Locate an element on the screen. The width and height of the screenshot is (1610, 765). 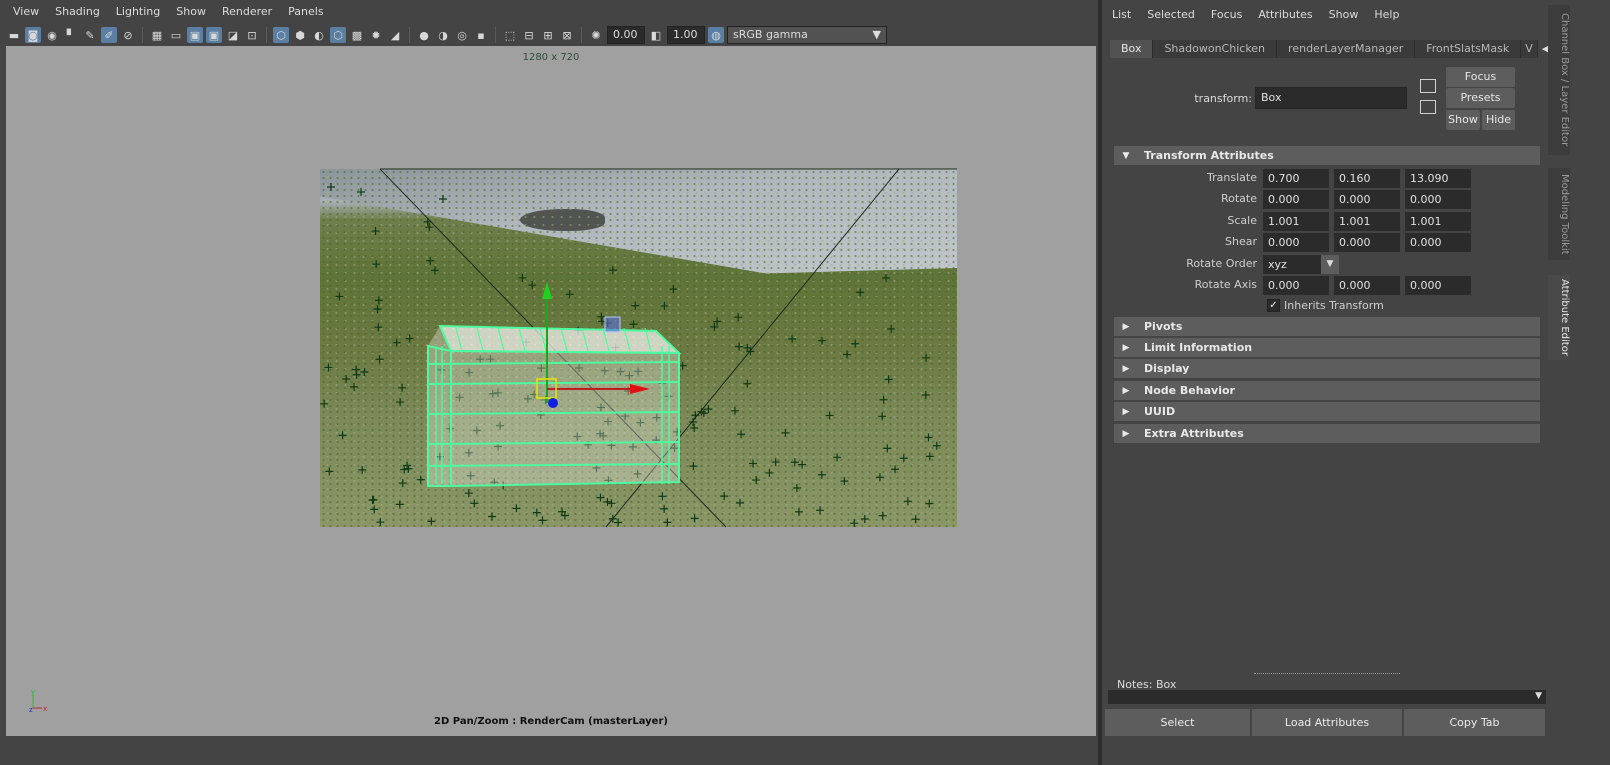
menu-panels: Panels is located at coordinates (305, 12).